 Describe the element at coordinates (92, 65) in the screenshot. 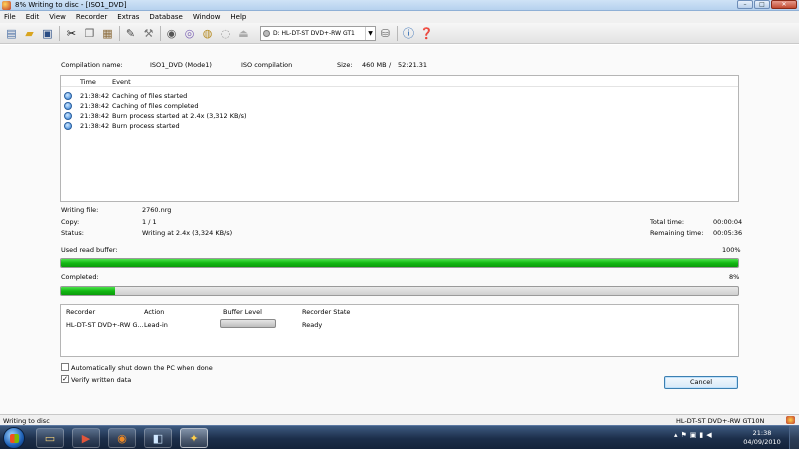

I see `compilation-name-label: Compilation name:` at that location.